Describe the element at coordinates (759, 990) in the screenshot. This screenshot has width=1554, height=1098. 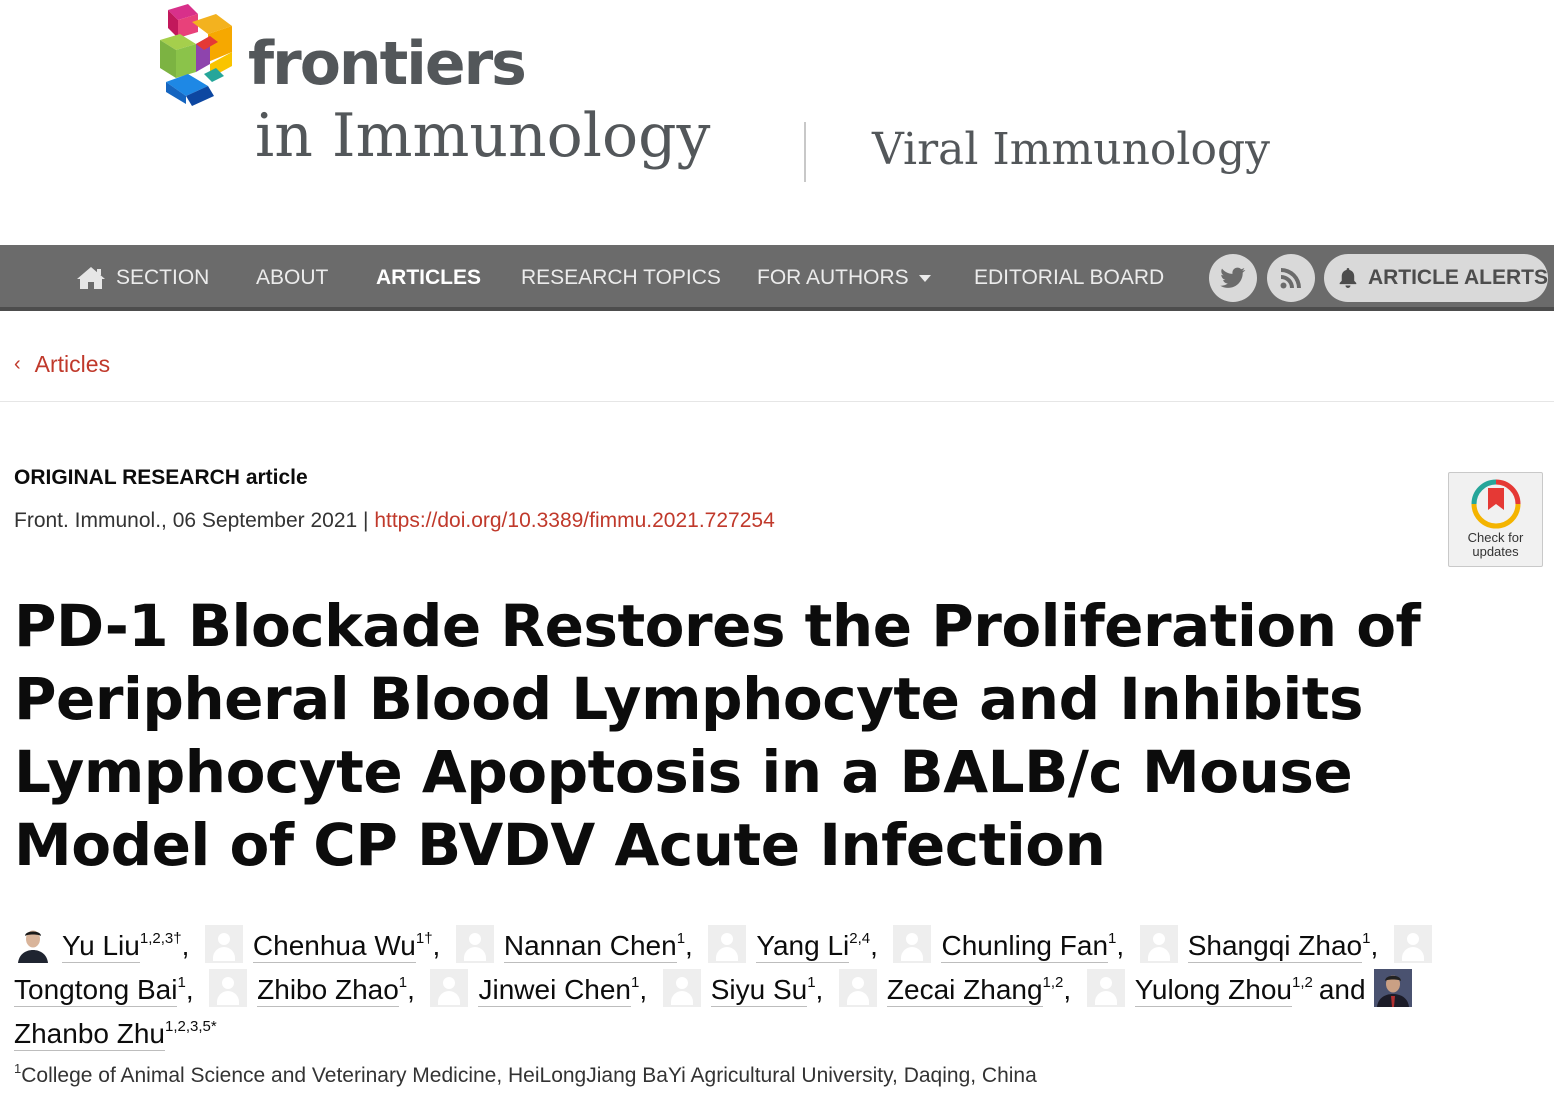
I see `author-name: Siyu Su` at that location.